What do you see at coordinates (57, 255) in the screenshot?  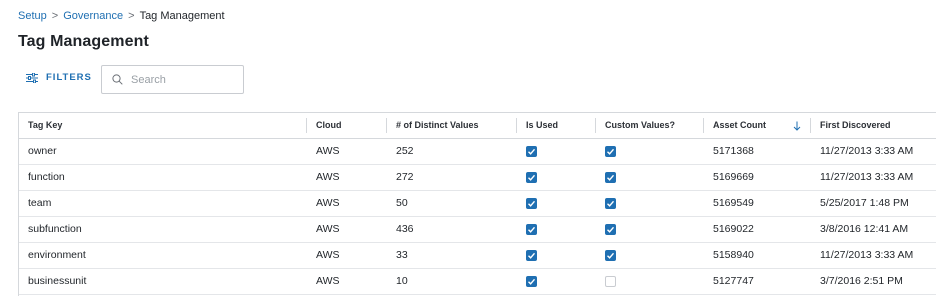 I see `cell-tag-key: environment` at bounding box center [57, 255].